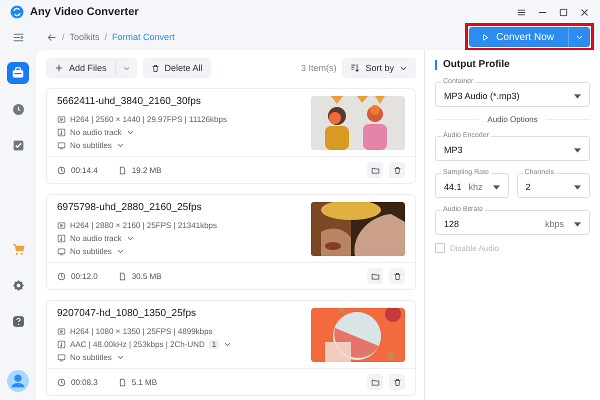 The width and height of the screenshot is (600, 400). I want to click on audio-track-info: AAC | 48.00kHz | 253kbps | 2Ch-UND, so click(137, 344).